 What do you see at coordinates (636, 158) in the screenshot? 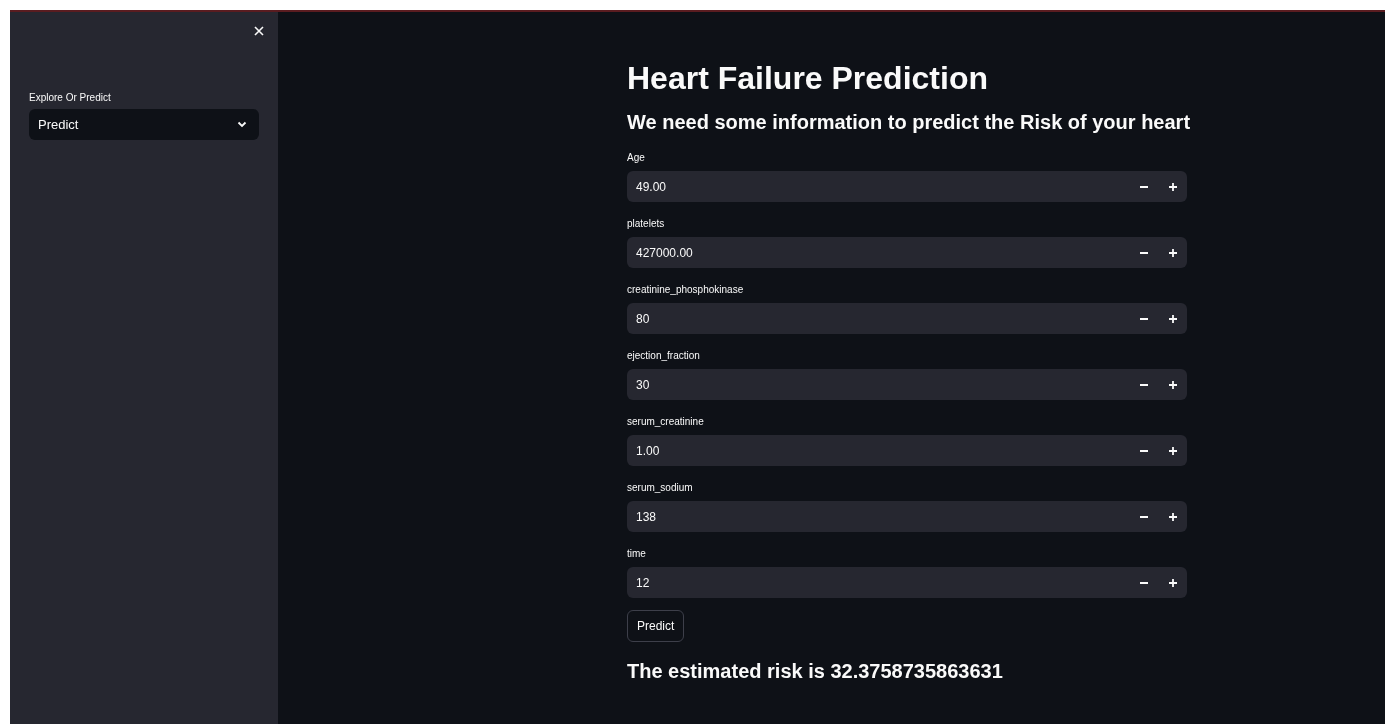
I see `field-label: Age` at bounding box center [636, 158].